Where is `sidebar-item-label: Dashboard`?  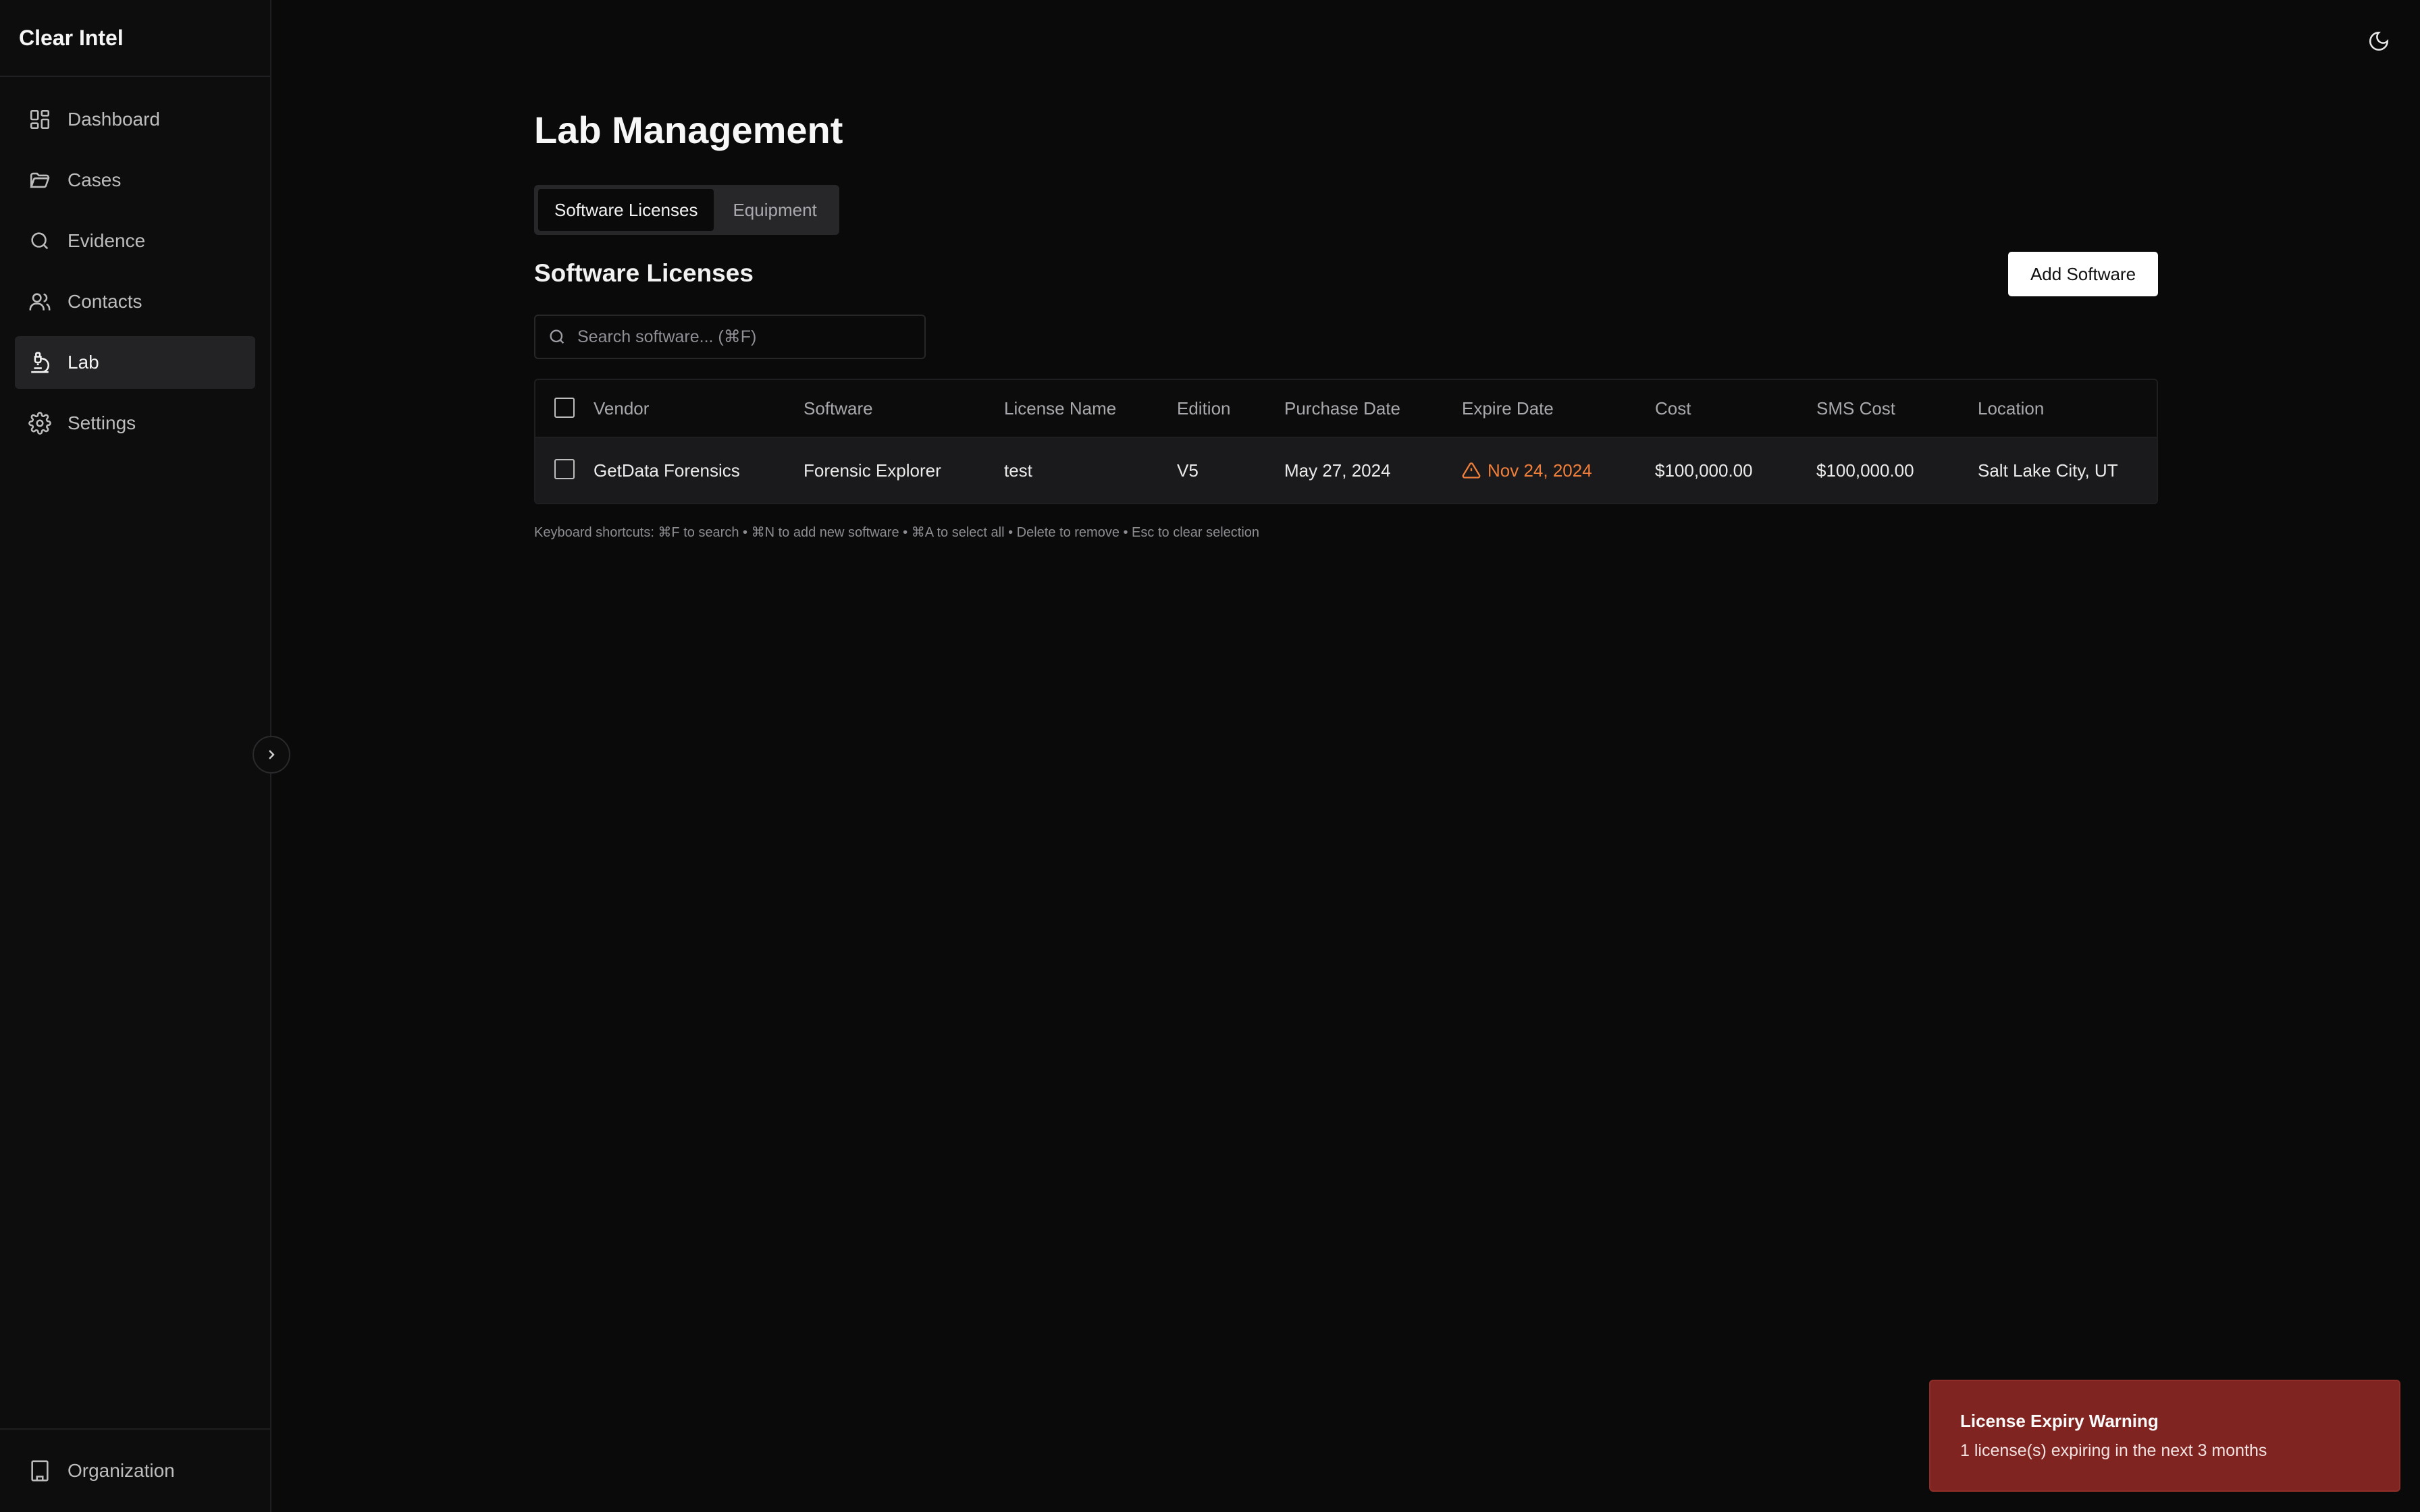
sidebar-item-label: Dashboard is located at coordinates (114, 120).